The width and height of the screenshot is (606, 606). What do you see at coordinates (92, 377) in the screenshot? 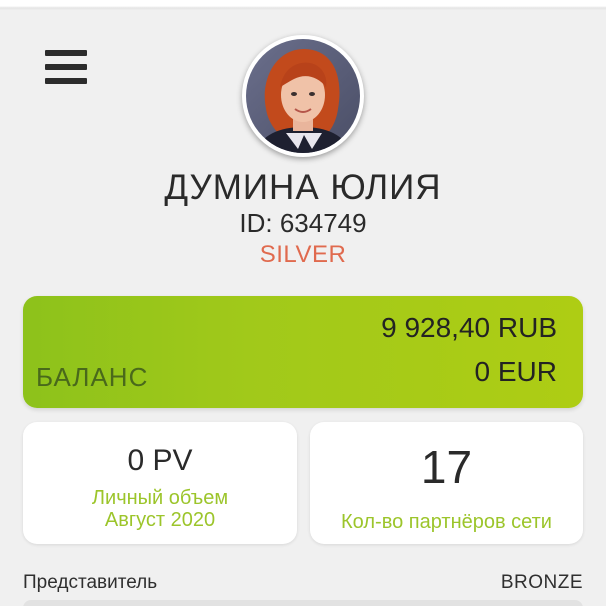
I see `balance-label: БАЛАНС` at bounding box center [92, 377].